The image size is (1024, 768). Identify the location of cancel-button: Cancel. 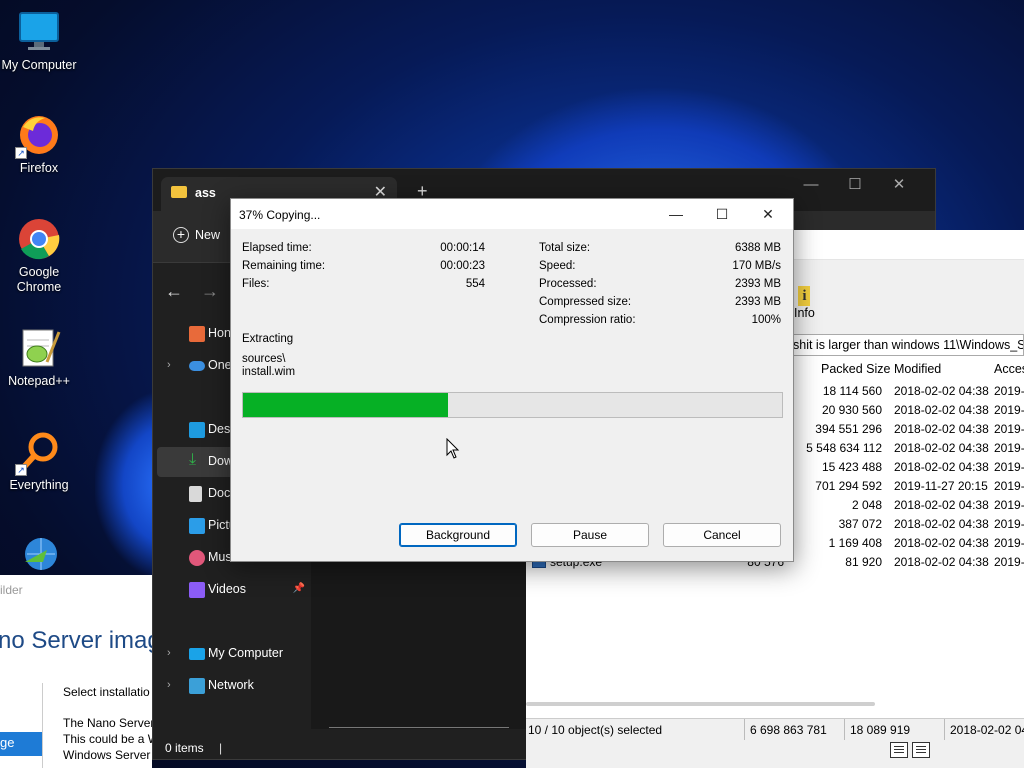
(722, 535).